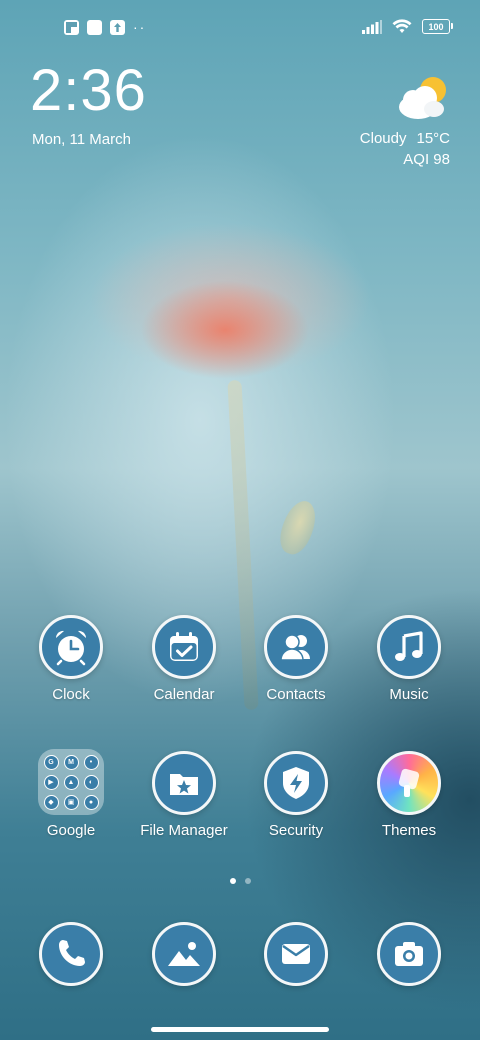  Describe the element at coordinates (71, 830) in the screenshot. I see `app-label: Google` at that location.